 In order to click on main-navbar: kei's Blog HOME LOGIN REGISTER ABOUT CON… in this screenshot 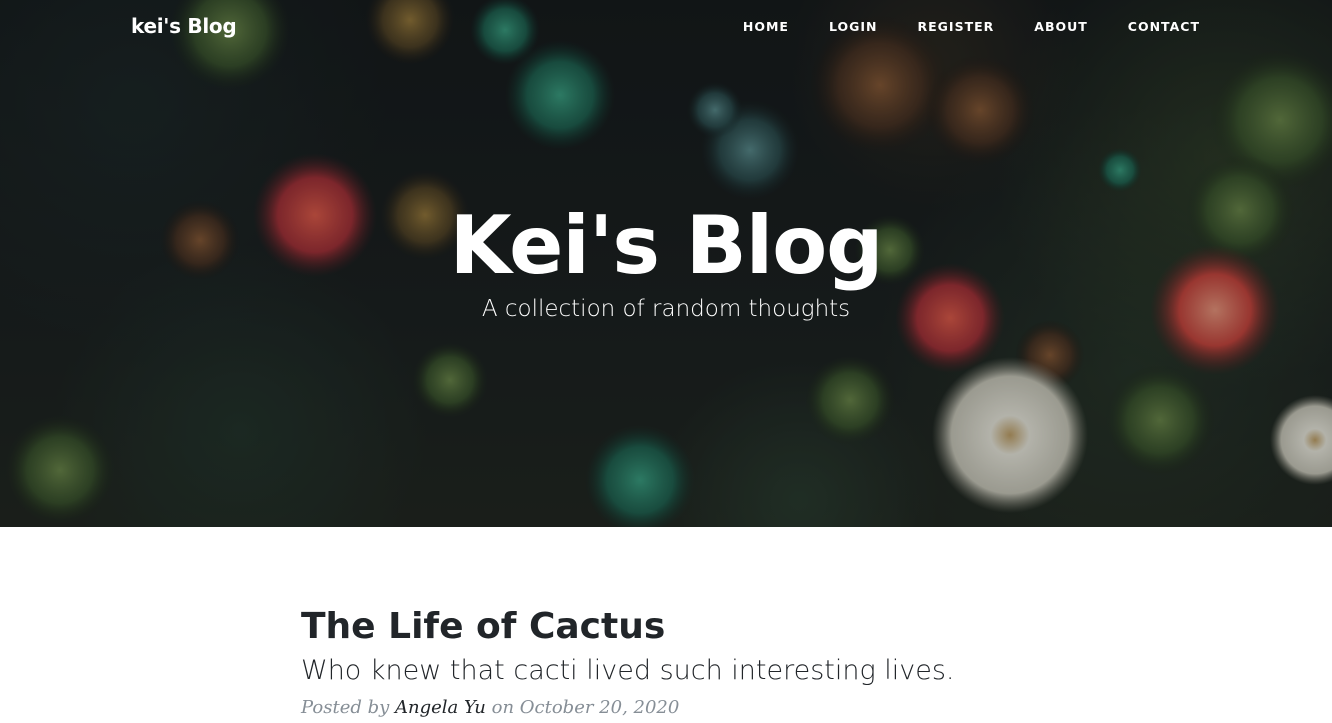, I will do `click(666, 28)`.